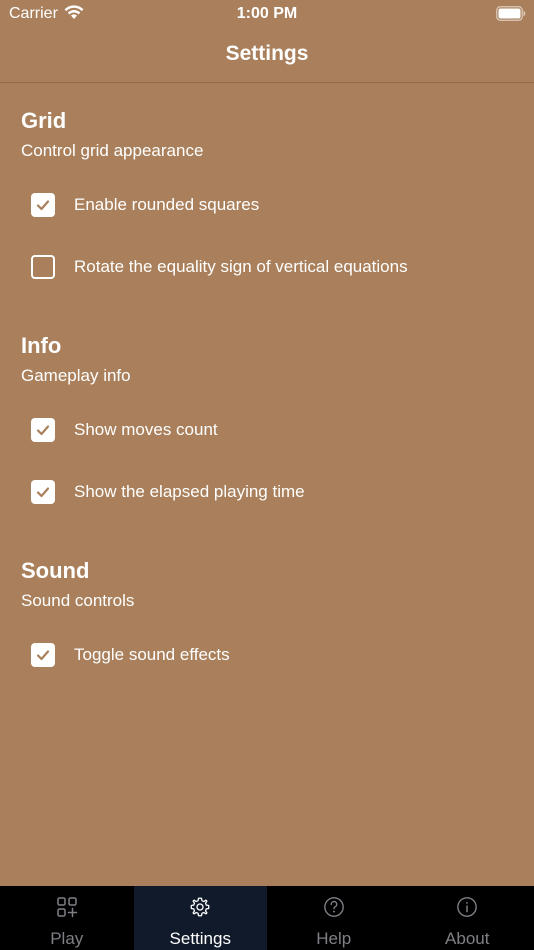 This screenshot has width=534, height=950. Describe the element at coordinates (267, 53) in the screenshot. I see `page-title: Settings` at that location.